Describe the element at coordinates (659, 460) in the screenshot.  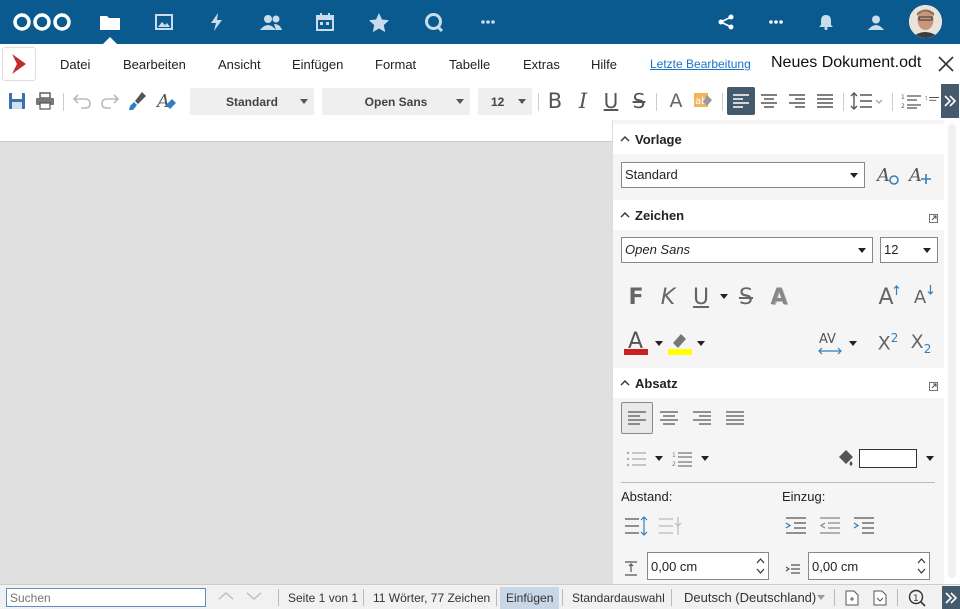
I see `bullets-dropdown-icon` at that location.